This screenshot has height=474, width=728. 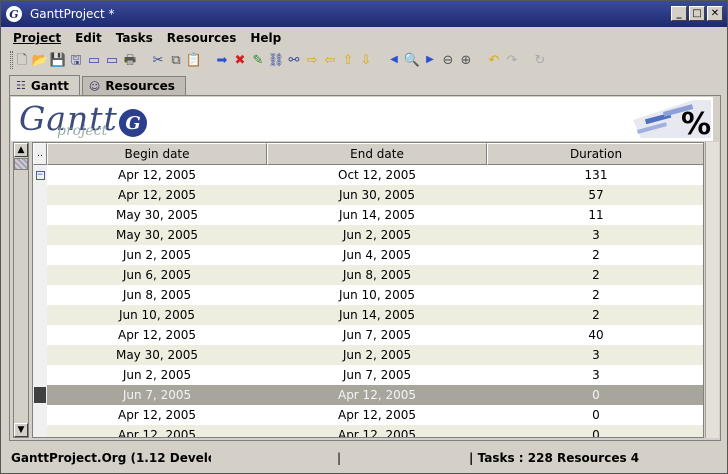 I want to click on collapse-node-icon: −, so click(x=40, y=175).